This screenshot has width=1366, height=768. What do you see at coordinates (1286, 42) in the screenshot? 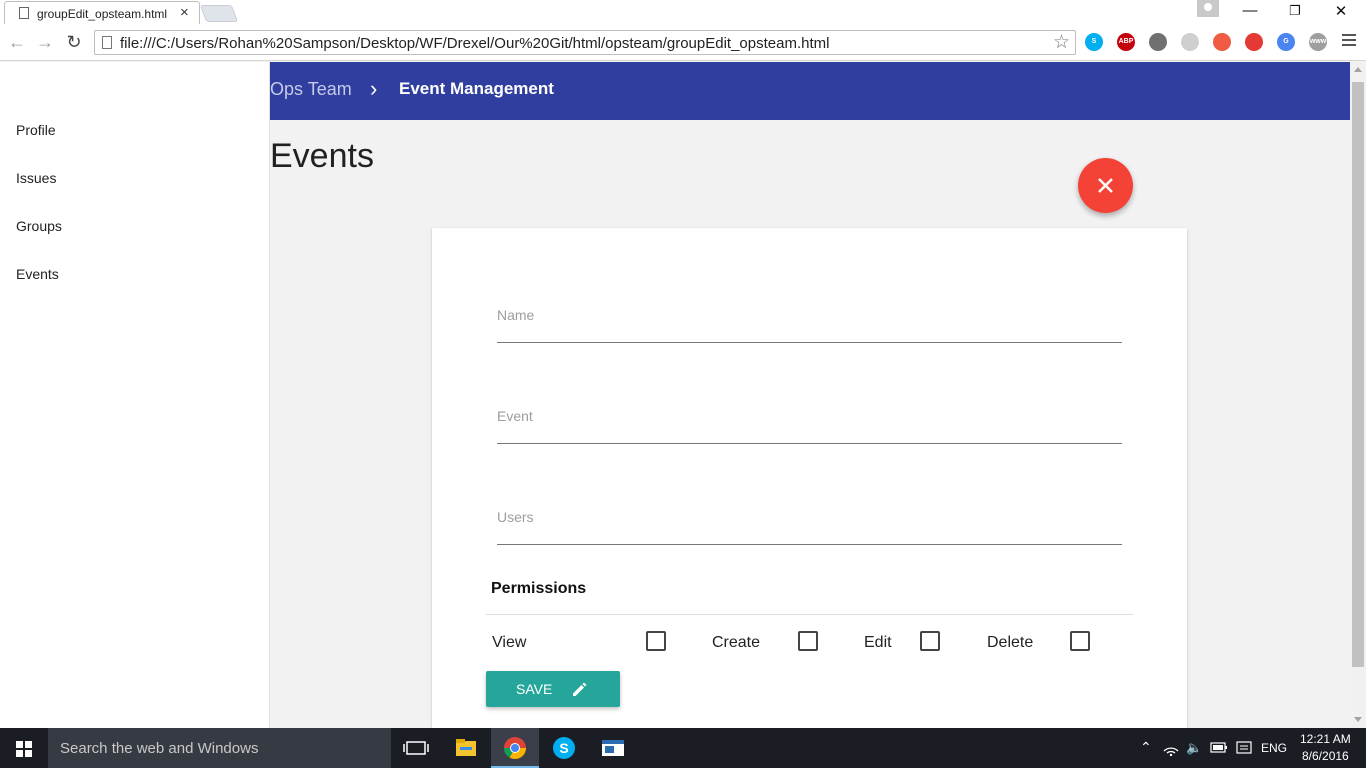
I see `google-translate-icon: G` at bounding box center [1286, 42].